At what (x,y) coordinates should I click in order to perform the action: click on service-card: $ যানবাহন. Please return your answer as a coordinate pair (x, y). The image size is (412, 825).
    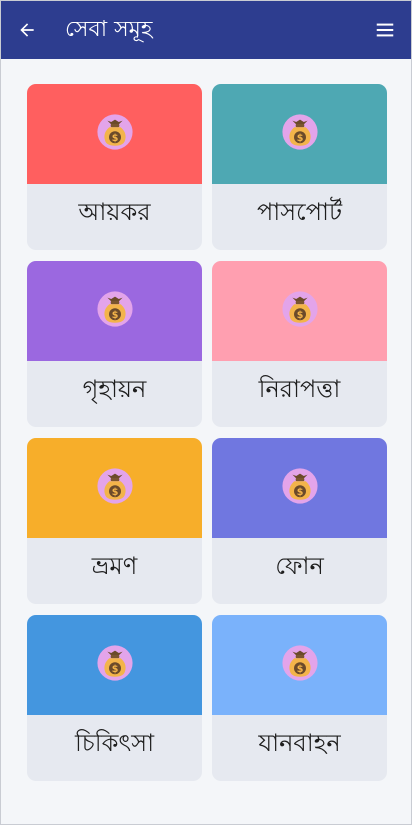
    Looking at the image, I should click on (299, 698).